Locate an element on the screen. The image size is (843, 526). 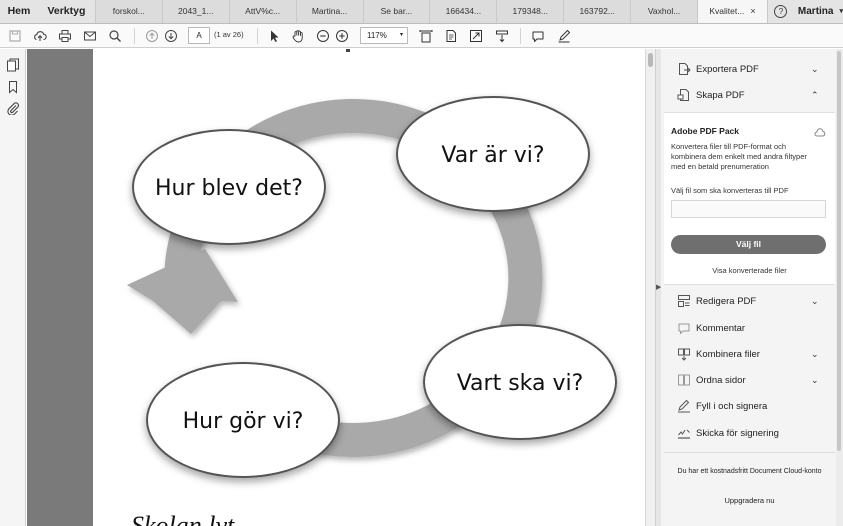
zoom-value: 117% is located at coordinates (377, 35).